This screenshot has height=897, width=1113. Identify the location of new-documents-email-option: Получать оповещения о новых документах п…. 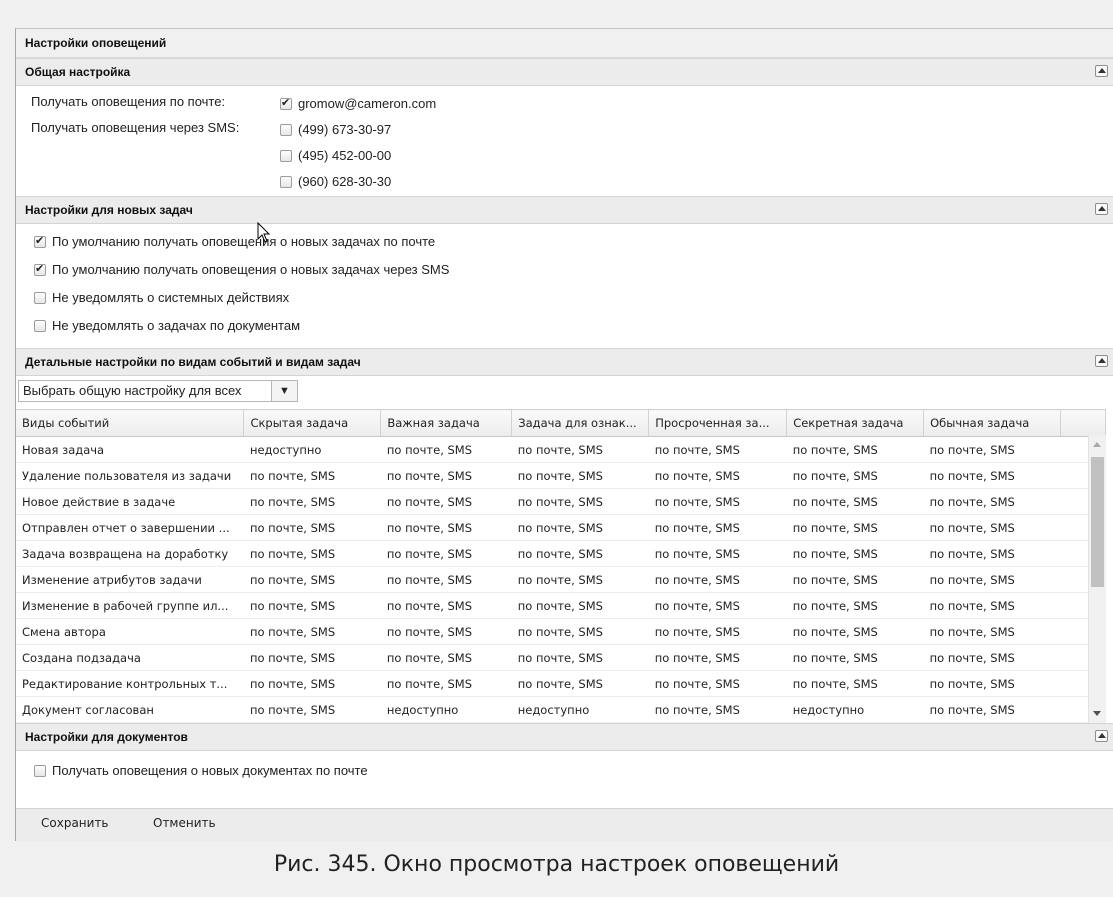
(201, 770).